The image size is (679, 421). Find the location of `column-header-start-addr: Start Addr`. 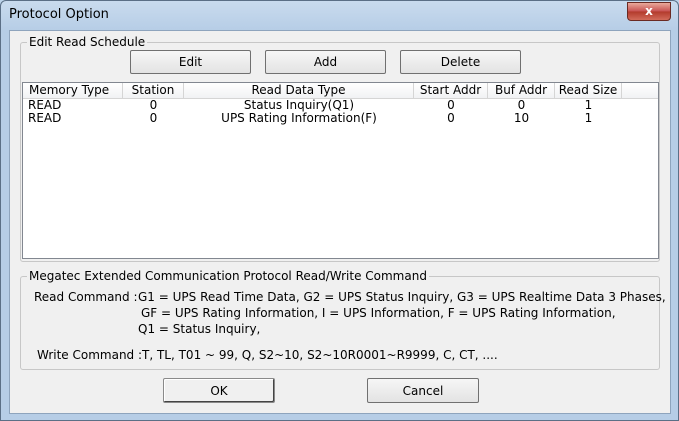

column-header-start-addr: Start Addr is located at coordinates (451, 91).